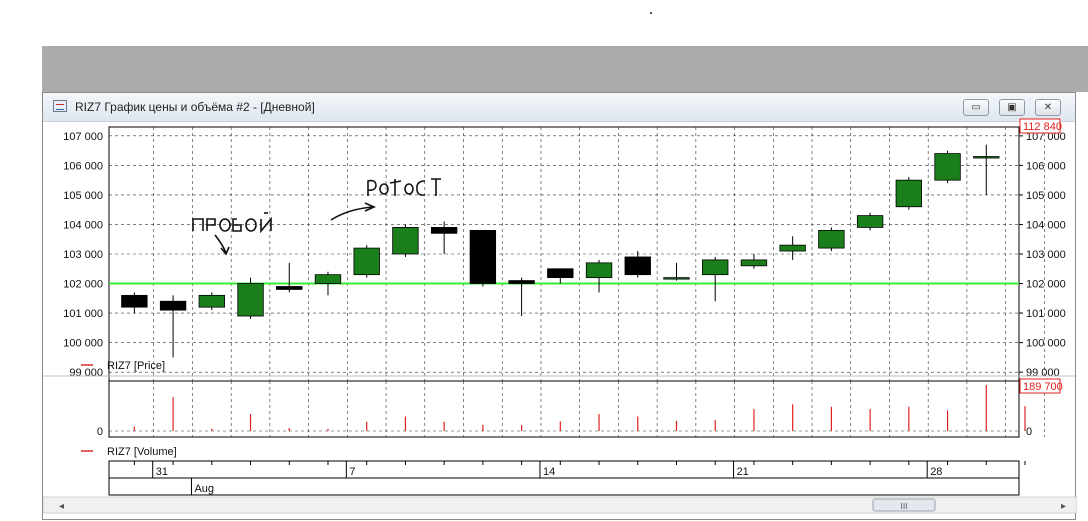 The image size is (1088, 521). What do you see at coordinates (83, 137) in the screenshot?
I see `price-tick-left: 107 000` at bounding box center [83, 137].